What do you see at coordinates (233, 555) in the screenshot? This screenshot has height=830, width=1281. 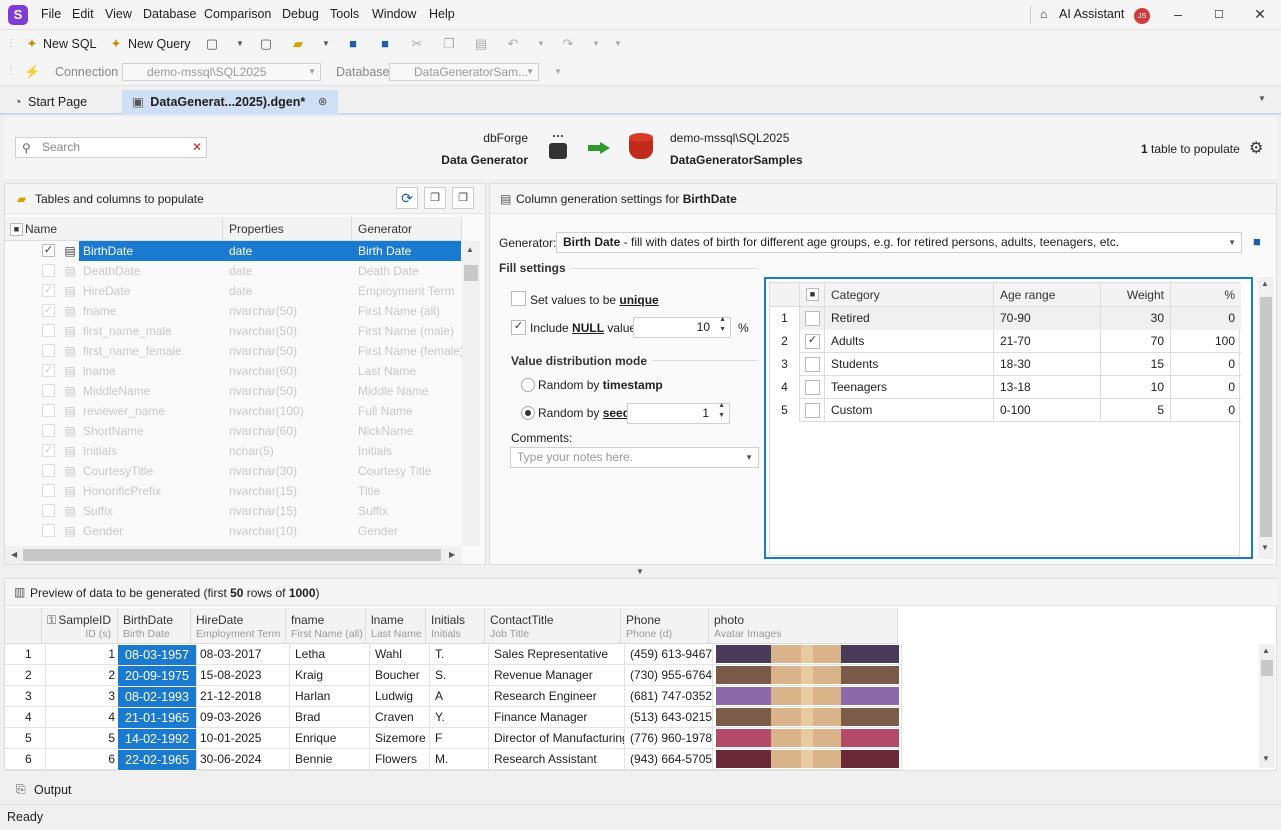 I see `horizontal-scrollbar: ◀ ▶` at bounding box center [233, 555].